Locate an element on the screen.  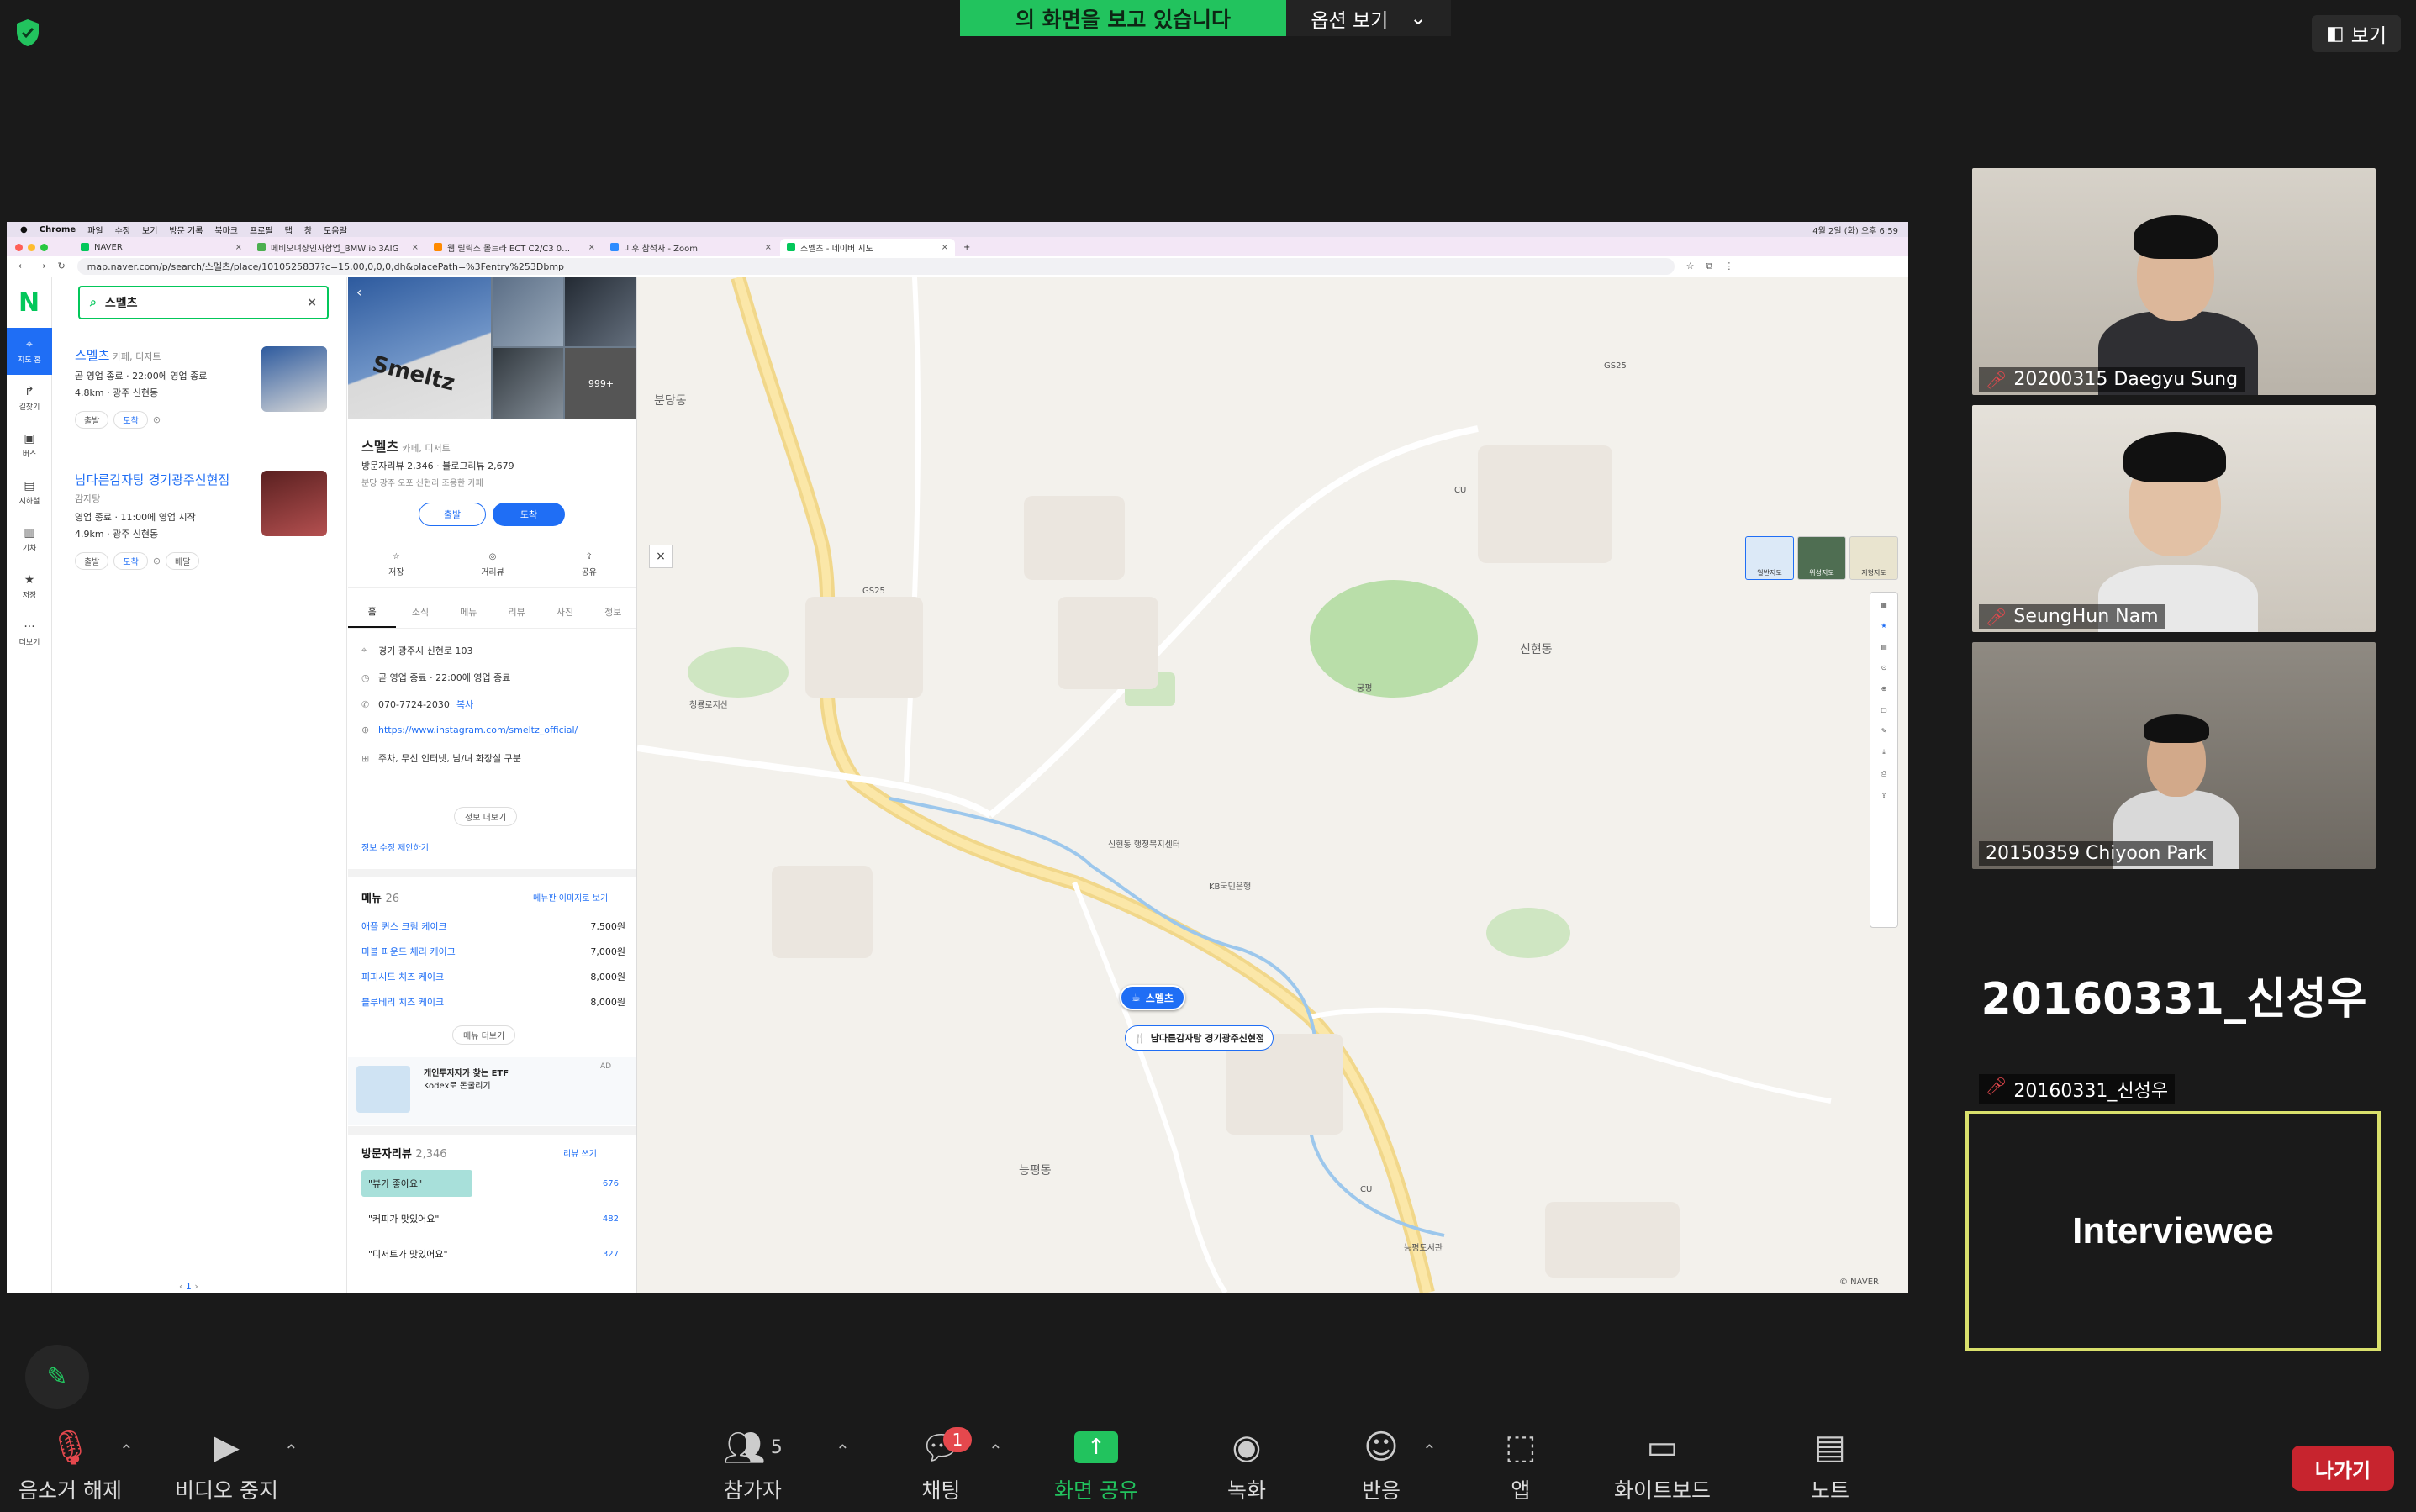
new-tab-button: + is located at coordinates (967, 248).